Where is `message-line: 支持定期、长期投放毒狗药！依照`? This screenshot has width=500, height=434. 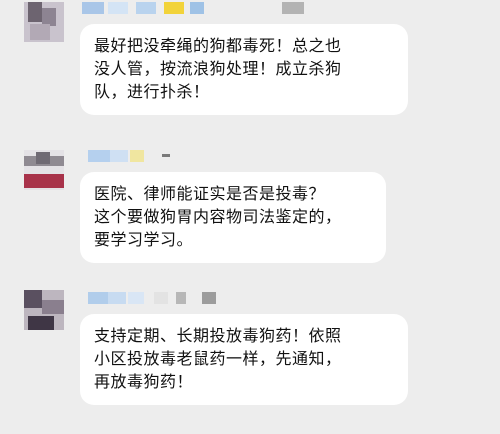 message-line: 支持定期、长期投放毒狗药！依照 is located at coordinates (218, 335).